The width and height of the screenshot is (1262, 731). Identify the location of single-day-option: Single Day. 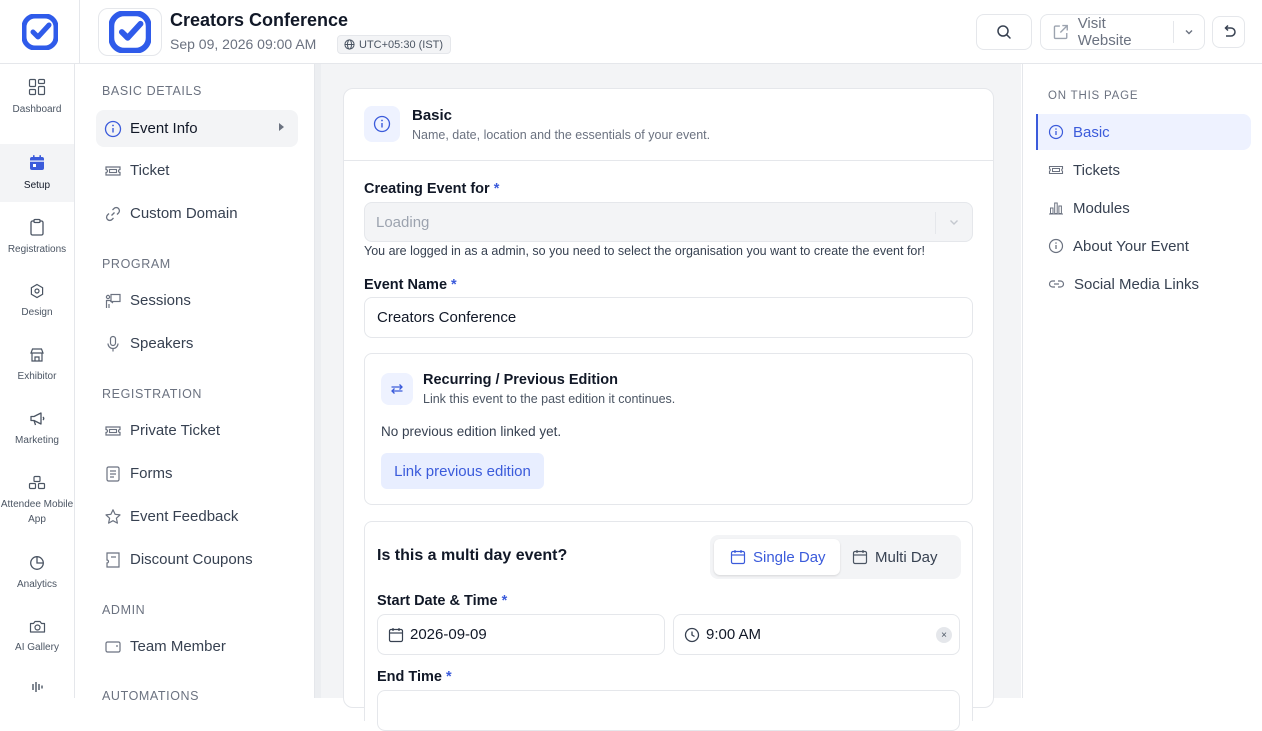
(777, 557).